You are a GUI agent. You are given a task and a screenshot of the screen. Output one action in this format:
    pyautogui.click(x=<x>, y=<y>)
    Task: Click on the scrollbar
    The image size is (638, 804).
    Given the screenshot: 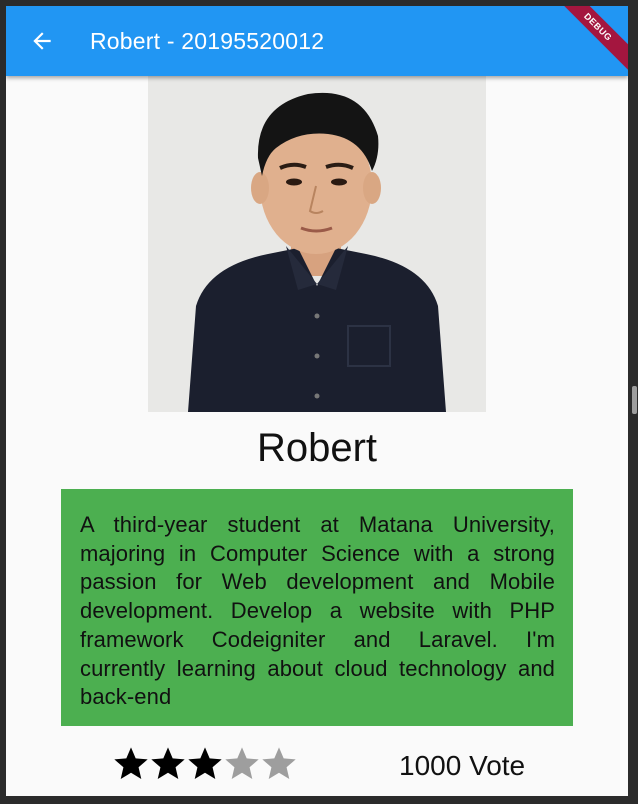 What is the action you would take?
    pyautogui.click(x=634, y=400)
    